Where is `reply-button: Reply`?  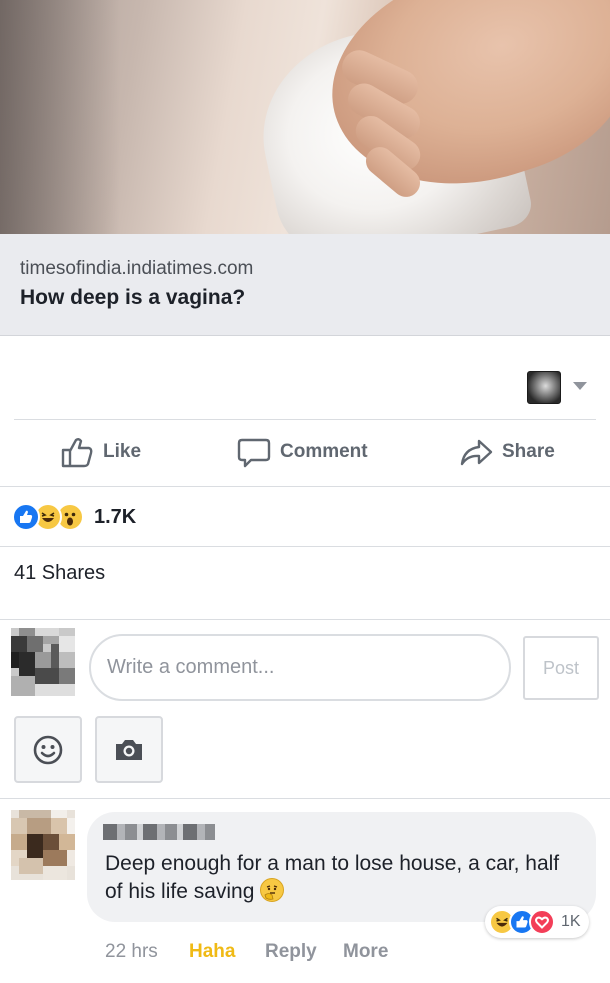 reply-button: Reply is located at coordinates (291, 952).